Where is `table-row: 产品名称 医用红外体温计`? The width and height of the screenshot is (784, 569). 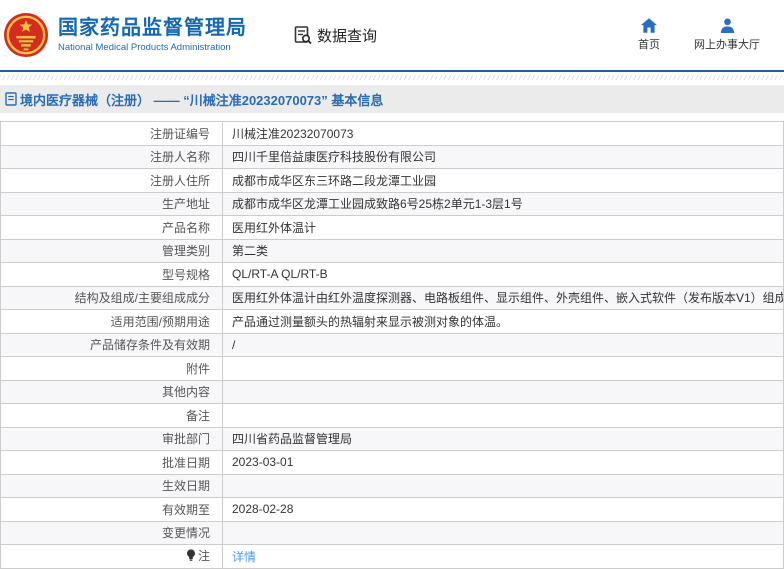 table-row: 产品名称 医用红外体温计 is located at coordinates (392, 227).